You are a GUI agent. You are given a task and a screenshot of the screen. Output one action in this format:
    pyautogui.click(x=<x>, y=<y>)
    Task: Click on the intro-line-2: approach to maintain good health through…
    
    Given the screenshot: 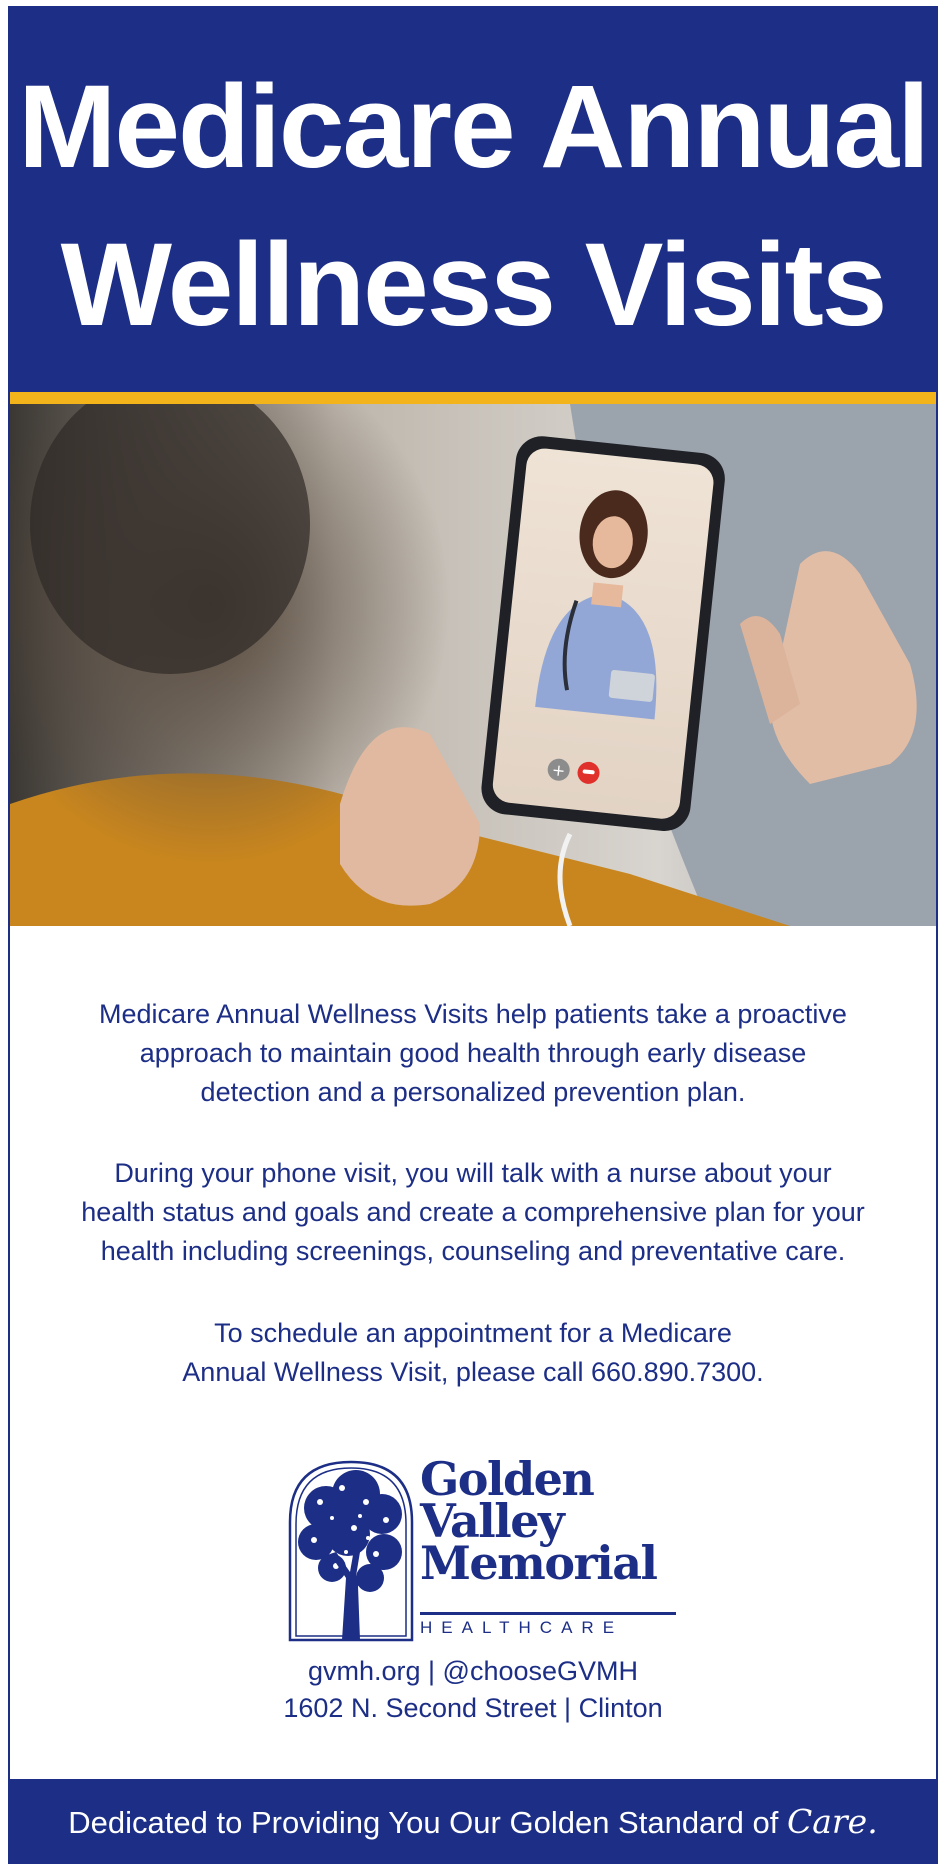 What is the action you would take?
    pyautogui.click(x=473, y=1053)
    